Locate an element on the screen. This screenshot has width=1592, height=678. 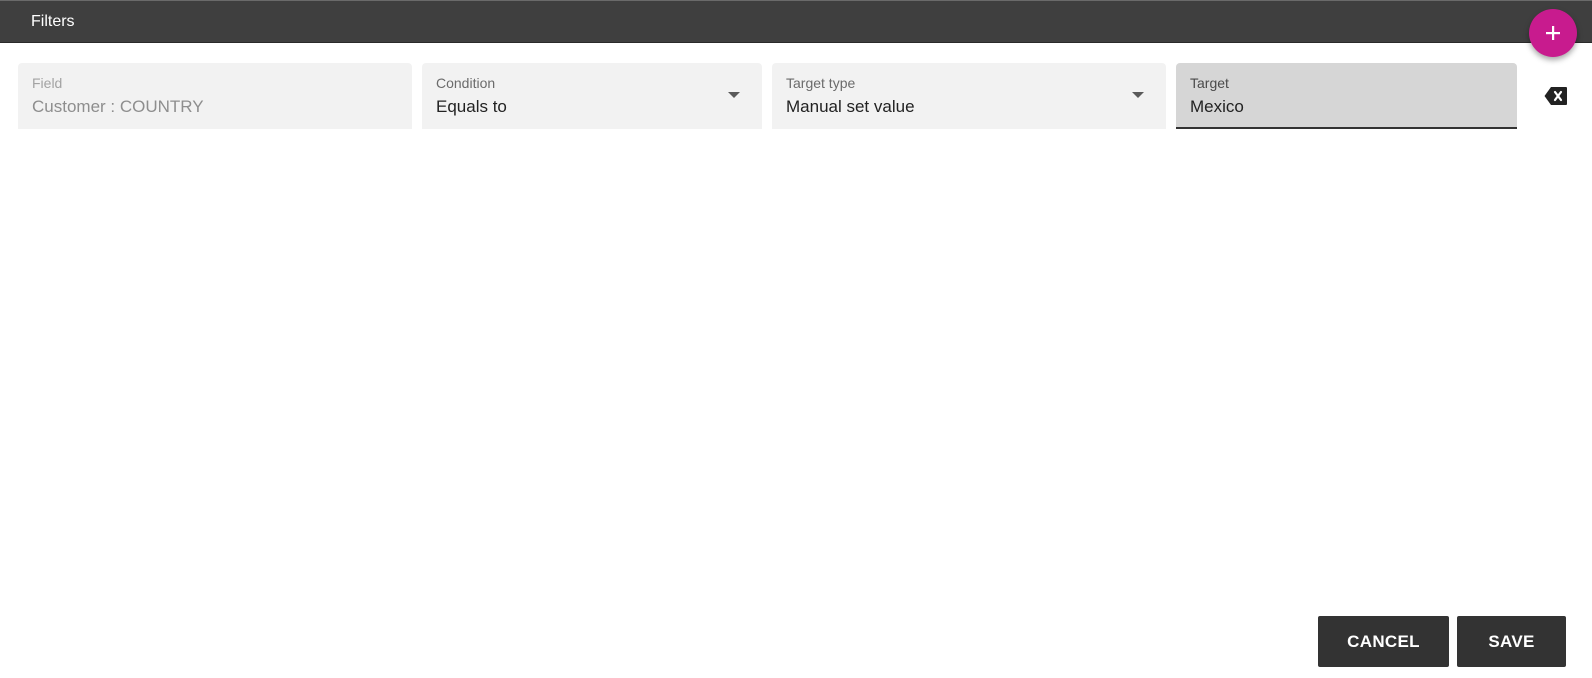
cancel-button: CANCEL is located at coordinates (1383, 641).